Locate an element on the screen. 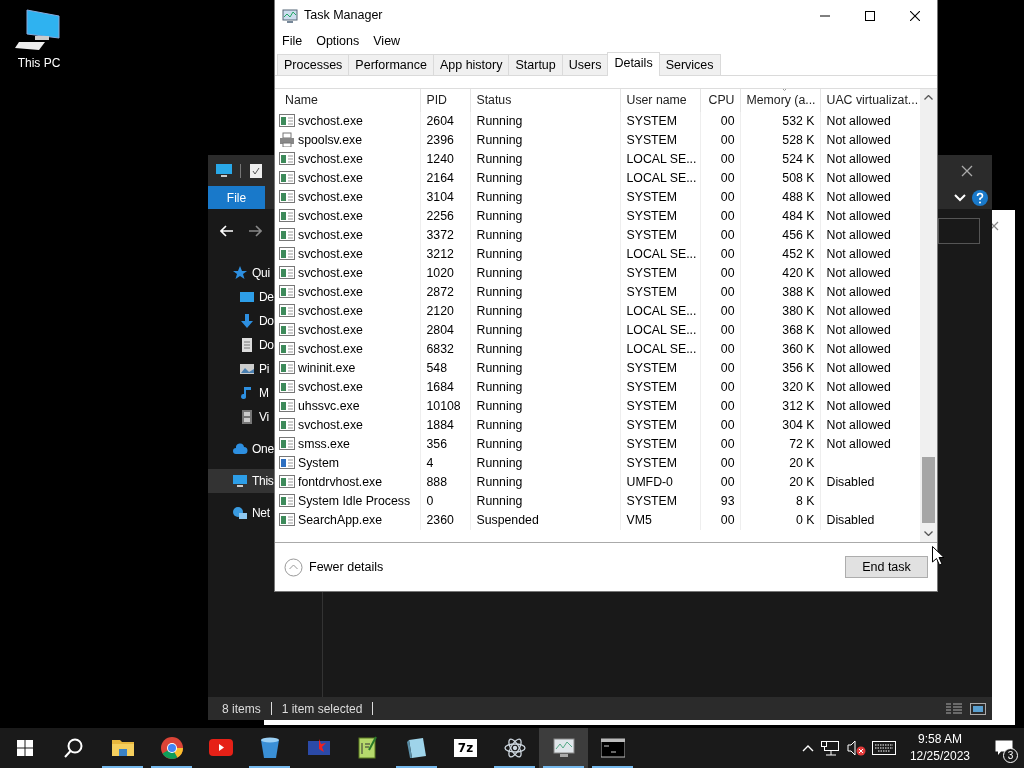 The height and width of the screenshot is (768, 1024). column-header: Name is located at coordinates (347, 100).